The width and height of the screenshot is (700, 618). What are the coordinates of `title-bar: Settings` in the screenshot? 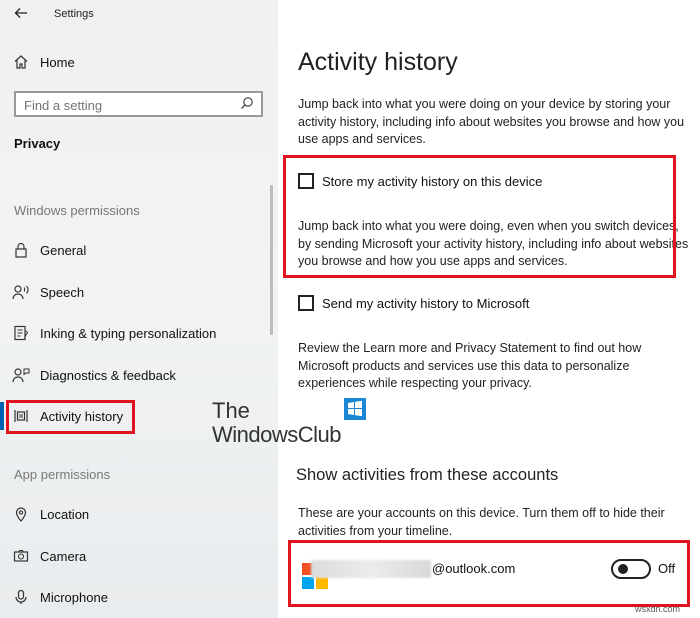 It's located at (139, 15).